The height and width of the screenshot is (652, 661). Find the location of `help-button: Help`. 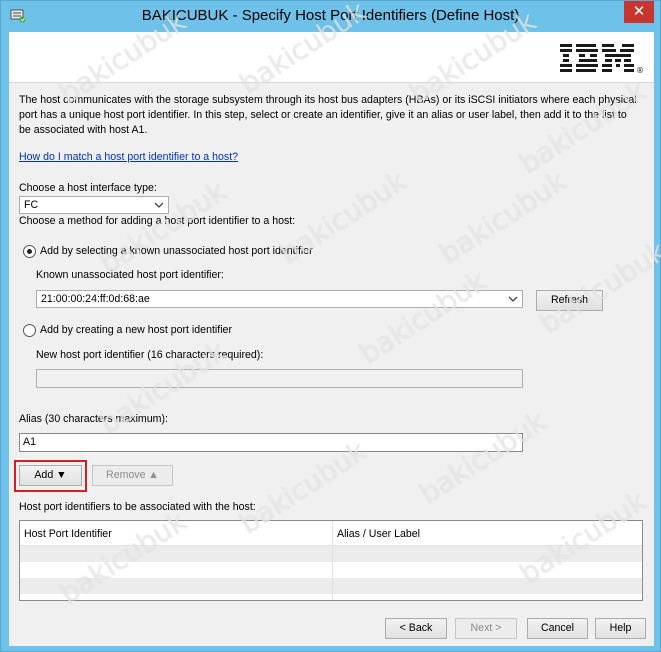

help-button: Help is located at coordinates (620, 628).